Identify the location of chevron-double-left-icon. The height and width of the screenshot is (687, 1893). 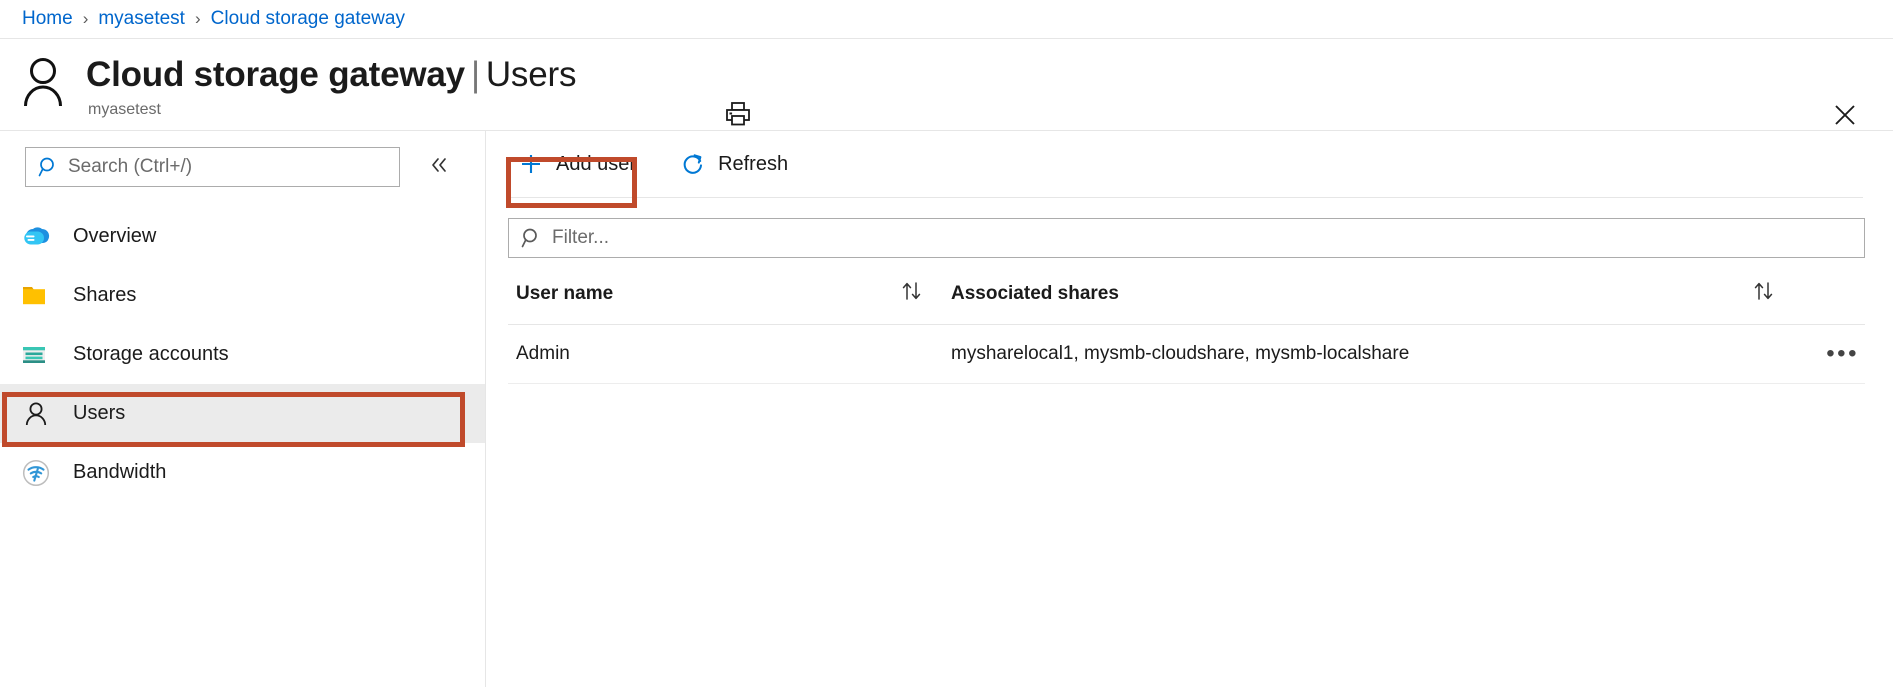
(439, 167).